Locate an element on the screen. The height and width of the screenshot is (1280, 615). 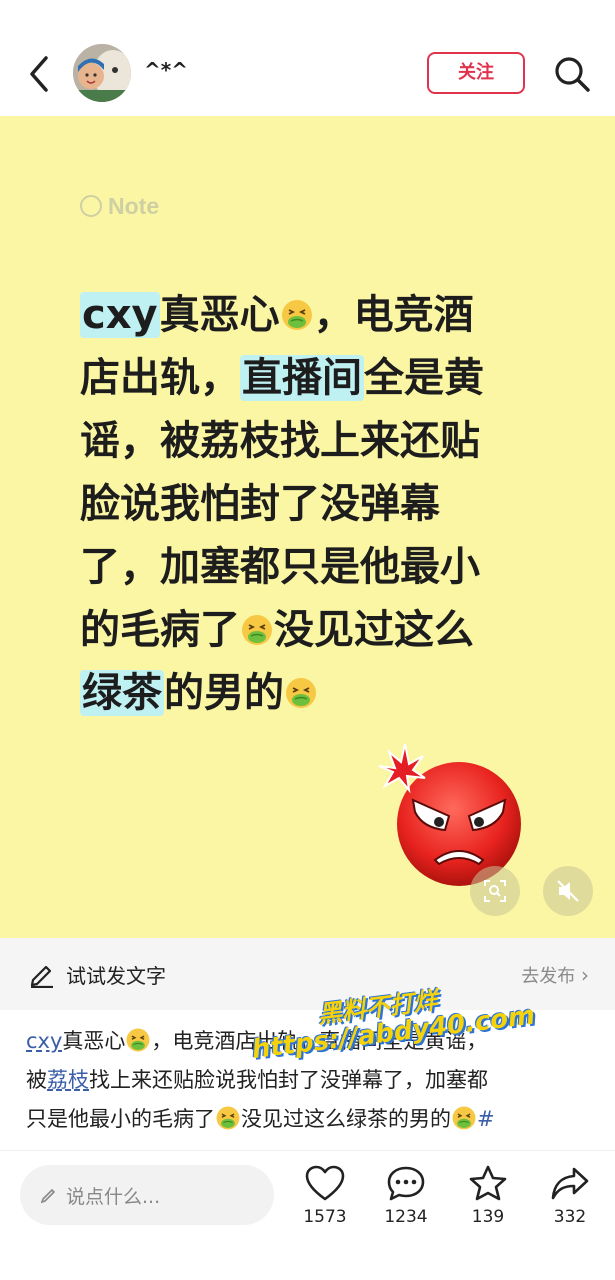
comment-button: 1234 is located at coordinates (406, 1196).